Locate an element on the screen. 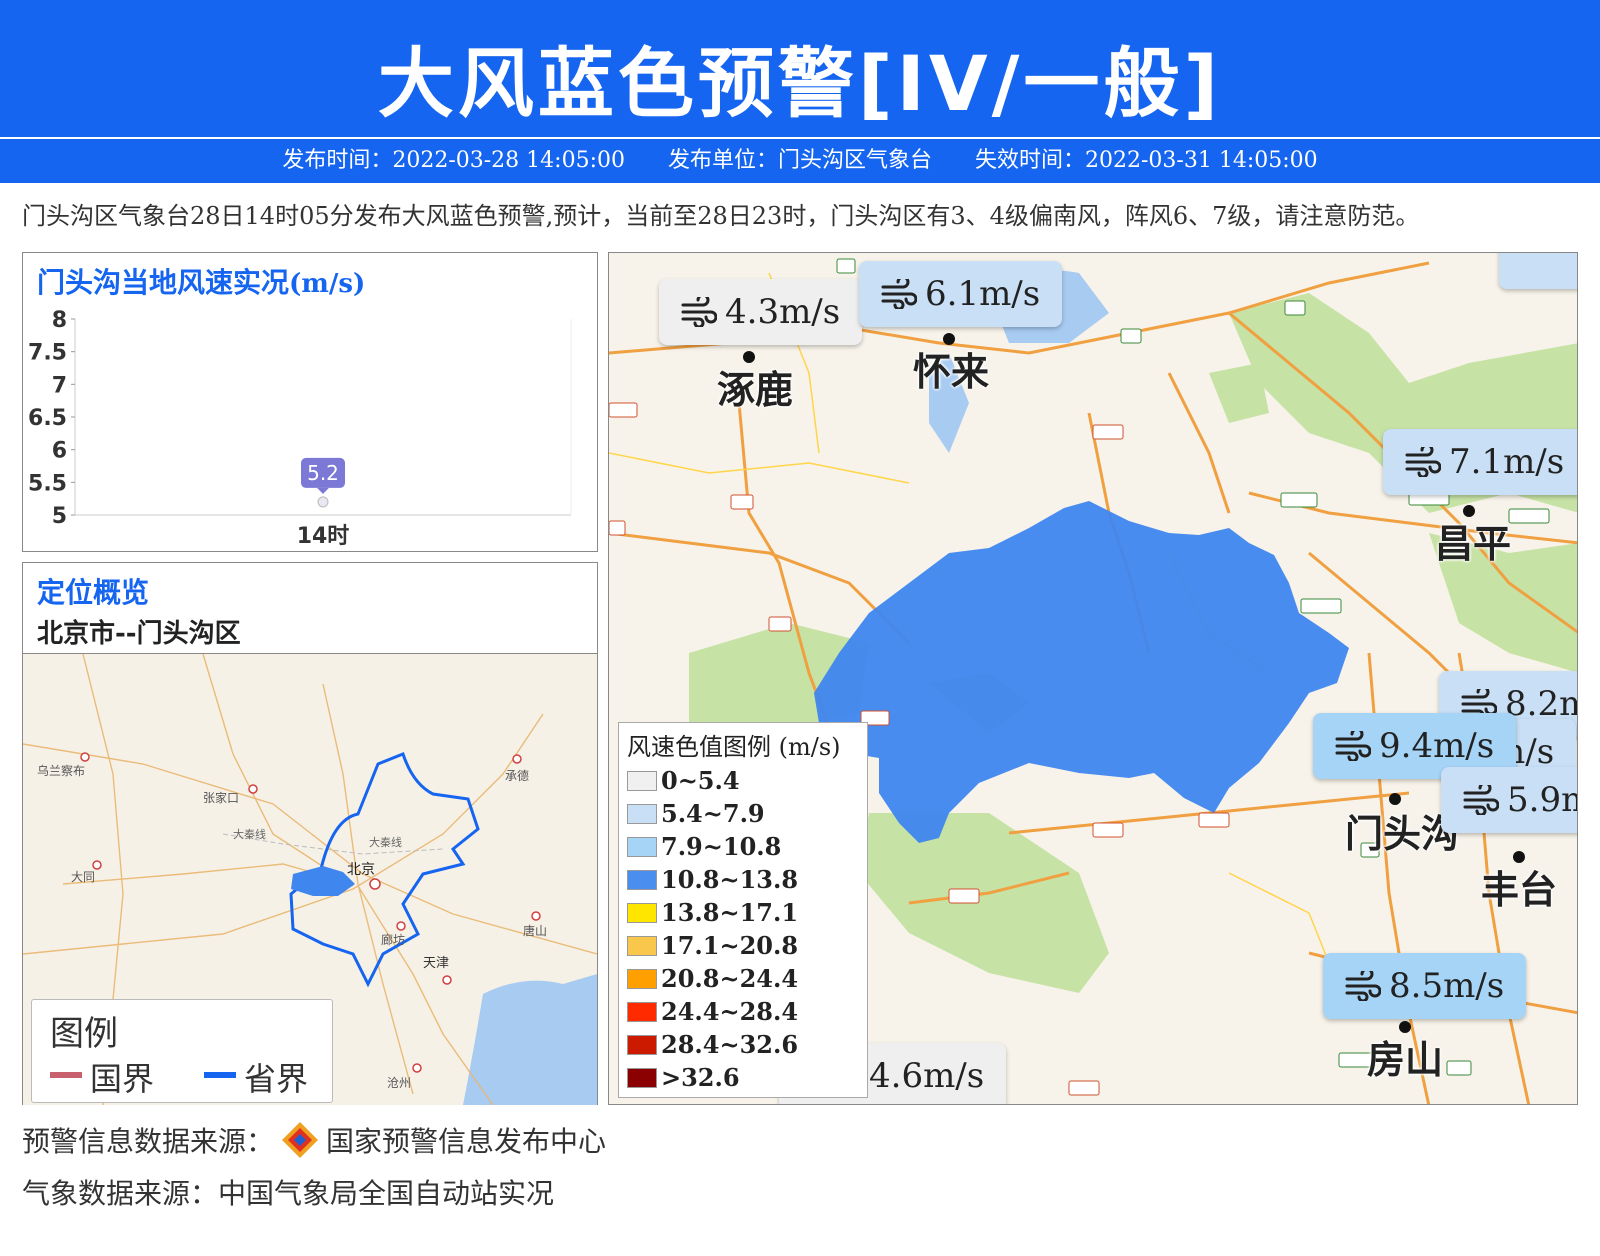  wind-reading-value: 8.2m/s is located at coordinates (1541, 704).